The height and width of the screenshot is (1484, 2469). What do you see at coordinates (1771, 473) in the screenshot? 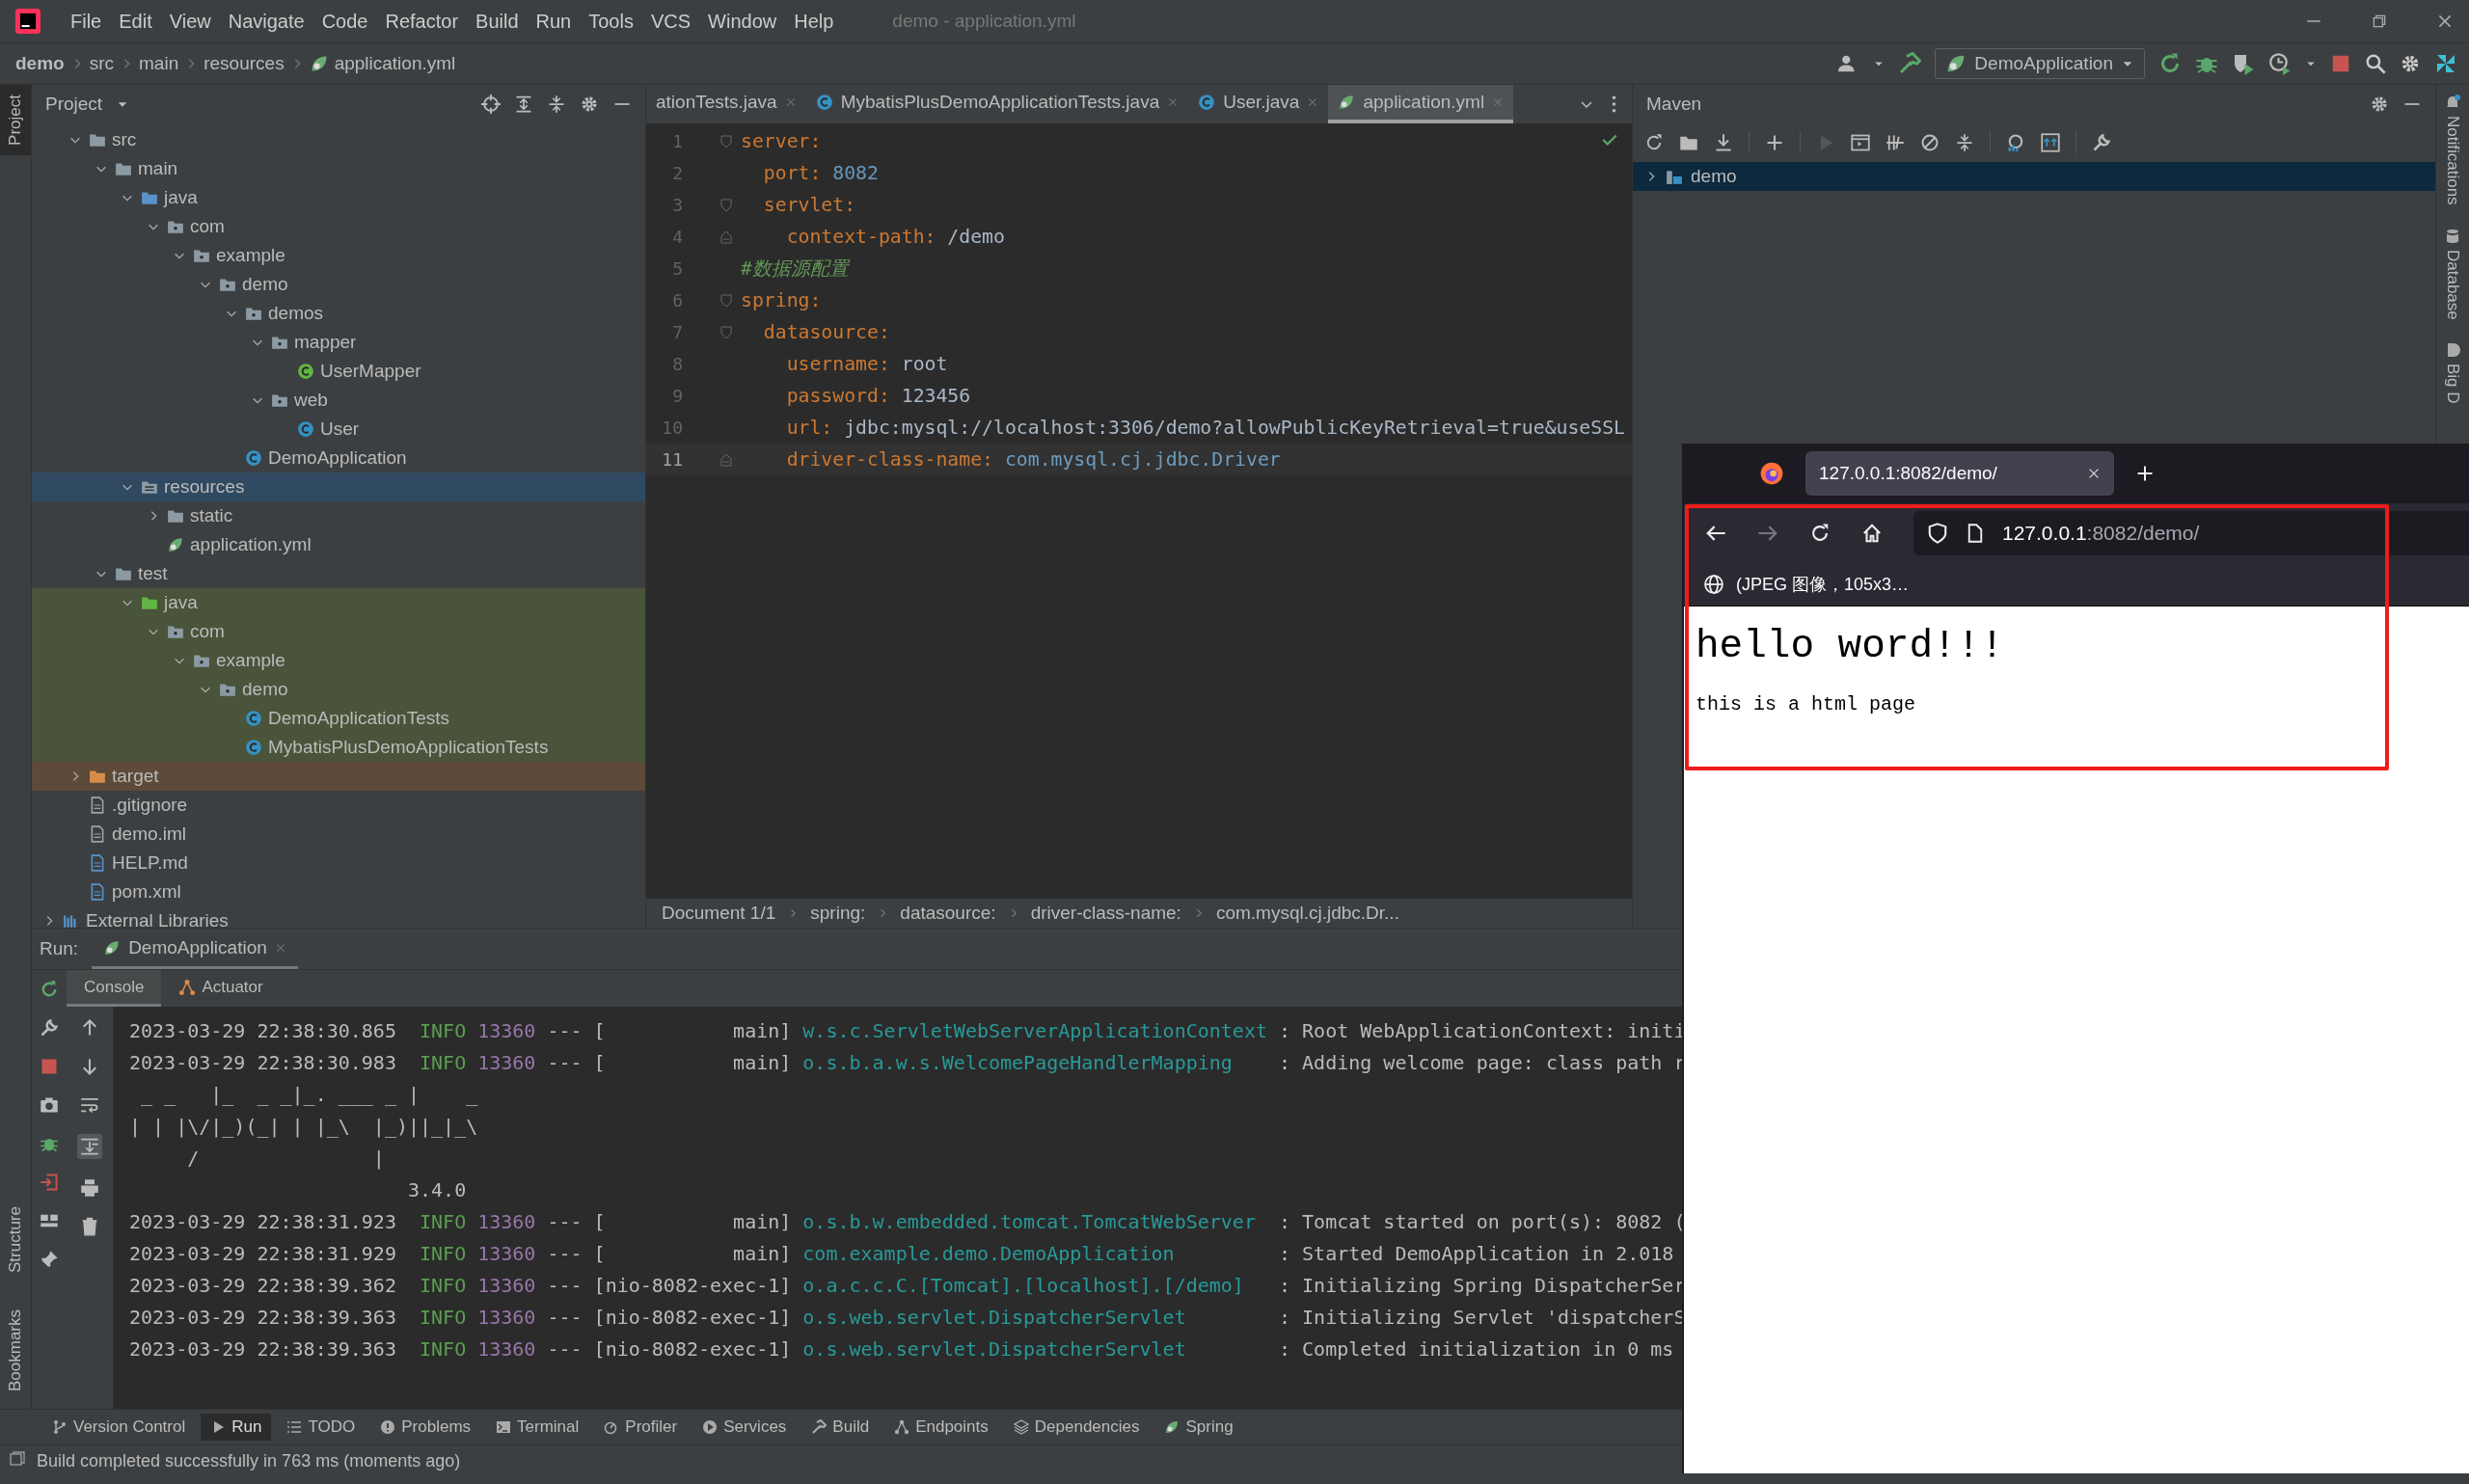
I see `logo-icon` at bounding box center [1771, 473].